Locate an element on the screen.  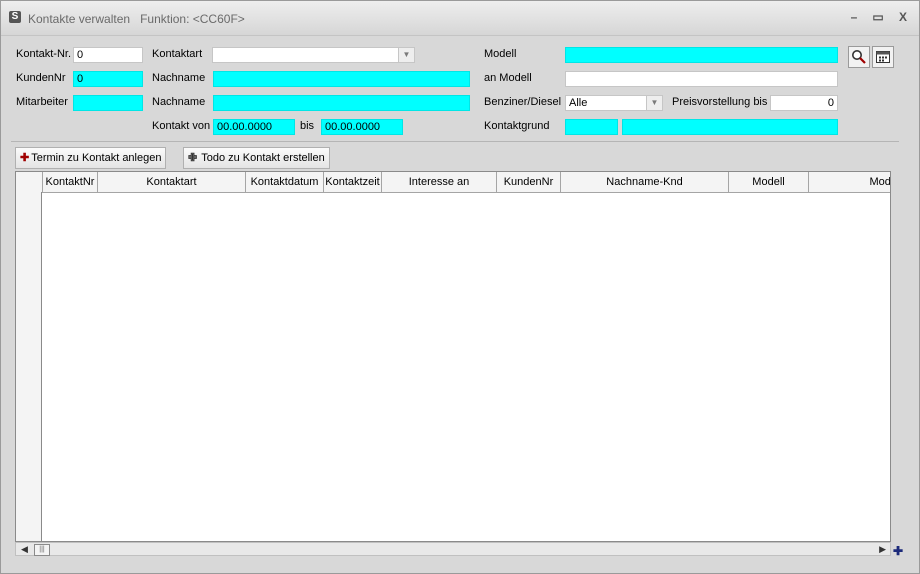
window-function-code: Funktion: <CC60F> is located at coordinates (192, 19).